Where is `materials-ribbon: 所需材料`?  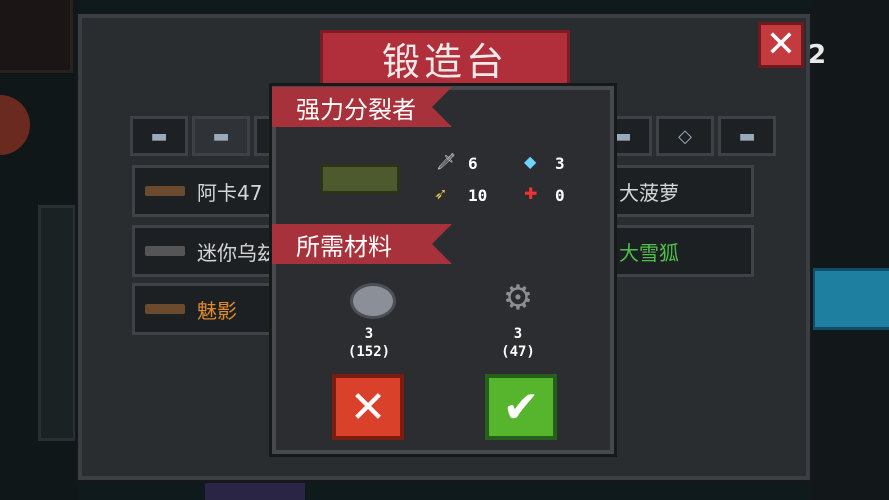
materials-ribbon: 所需材料 is located at coordinates (362, 244).